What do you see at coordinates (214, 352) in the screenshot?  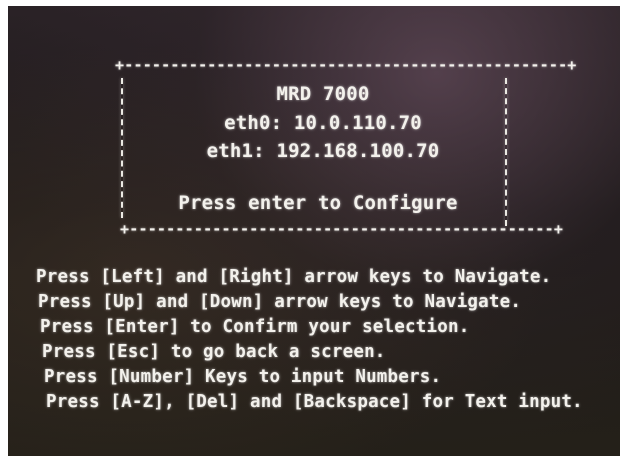 I see `help-line-esc-back: Press [Esc] to go back a screen.` at bounding box center [214, 352].